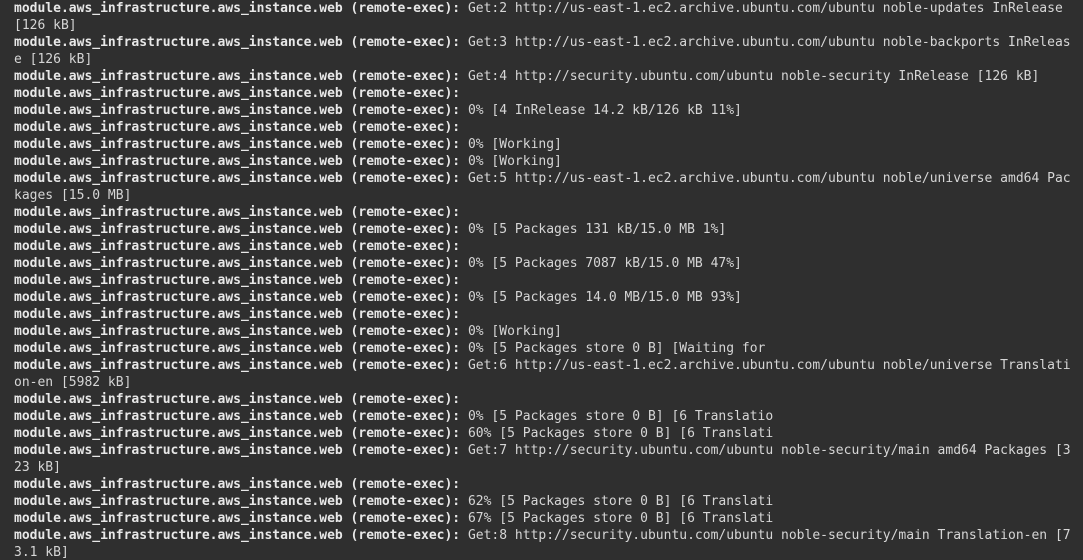 The image size is (1083, 560). What do you see at coordinates (601, 263) in the screenshot?
I see `terminal-line-message: 0% [5 Packages 7087 kB/15.0 MB 47%]` at bounding box center [601, 263].